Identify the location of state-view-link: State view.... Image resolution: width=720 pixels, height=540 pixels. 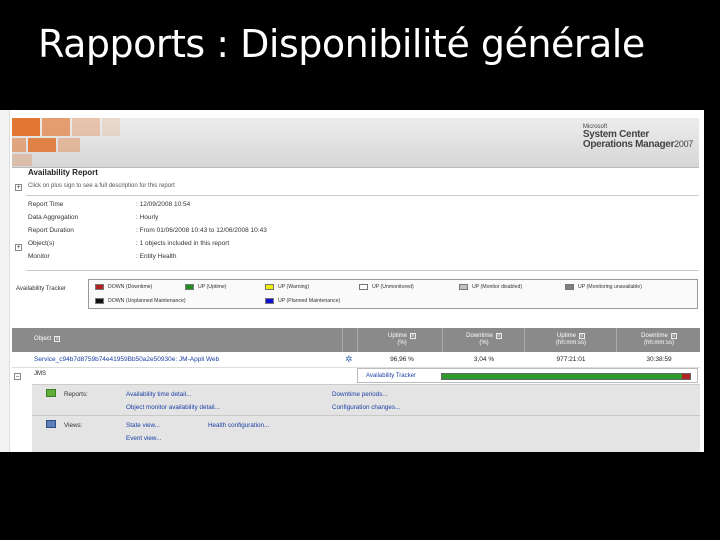
(143, 425).